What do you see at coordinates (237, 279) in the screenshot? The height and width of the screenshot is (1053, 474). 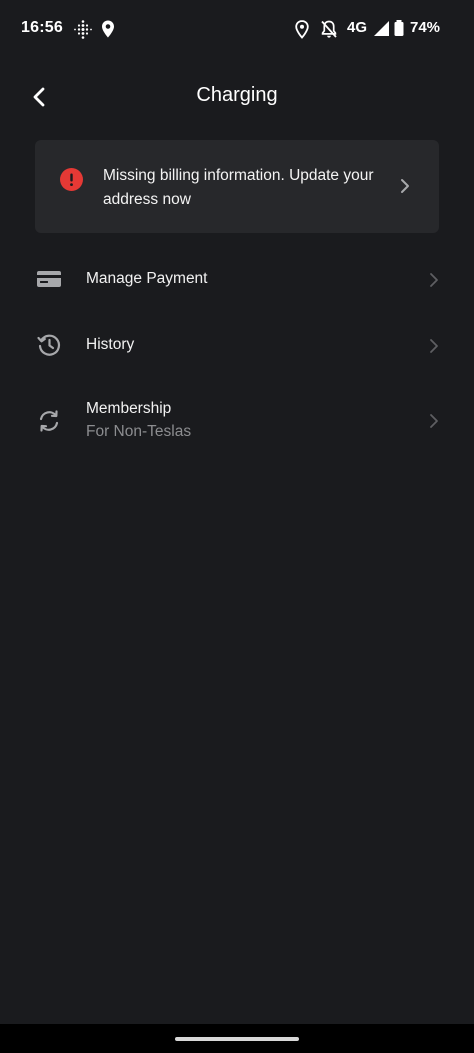 I see `menu-item-manage-payment: Manage Payment` at bounding box center [237, 279].